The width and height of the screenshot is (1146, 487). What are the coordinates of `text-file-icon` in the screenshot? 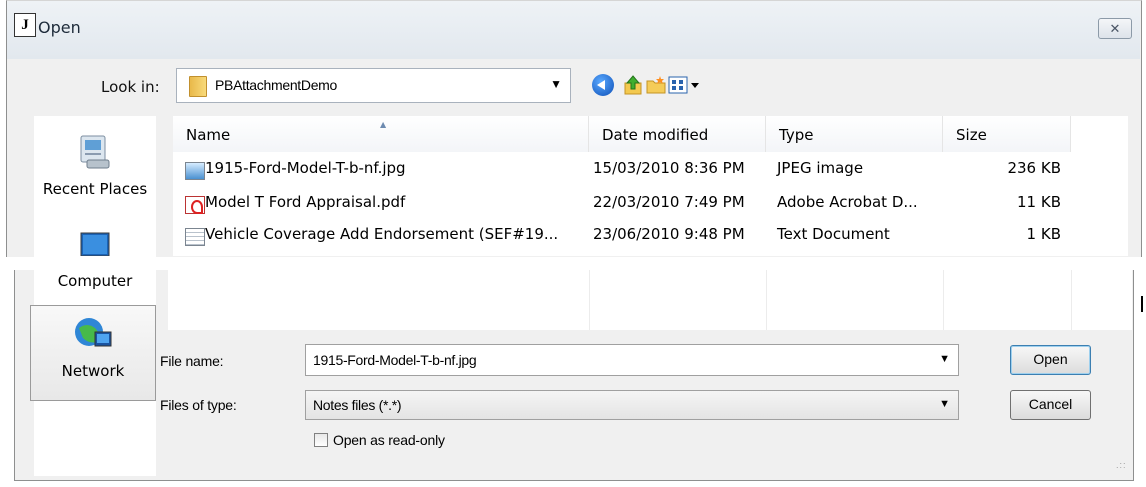 It's located at (195, 237).